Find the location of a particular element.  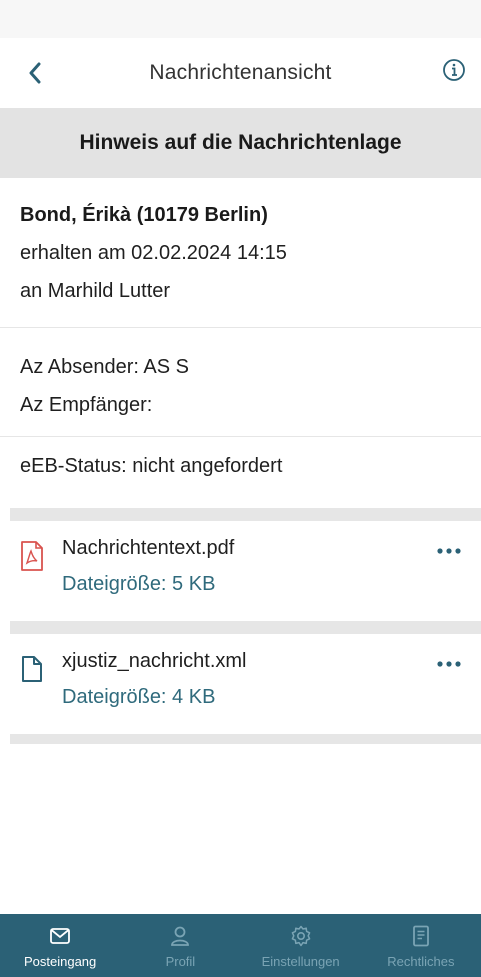

tab-posteingang: Posteingang is located at coordinates (60, 945).